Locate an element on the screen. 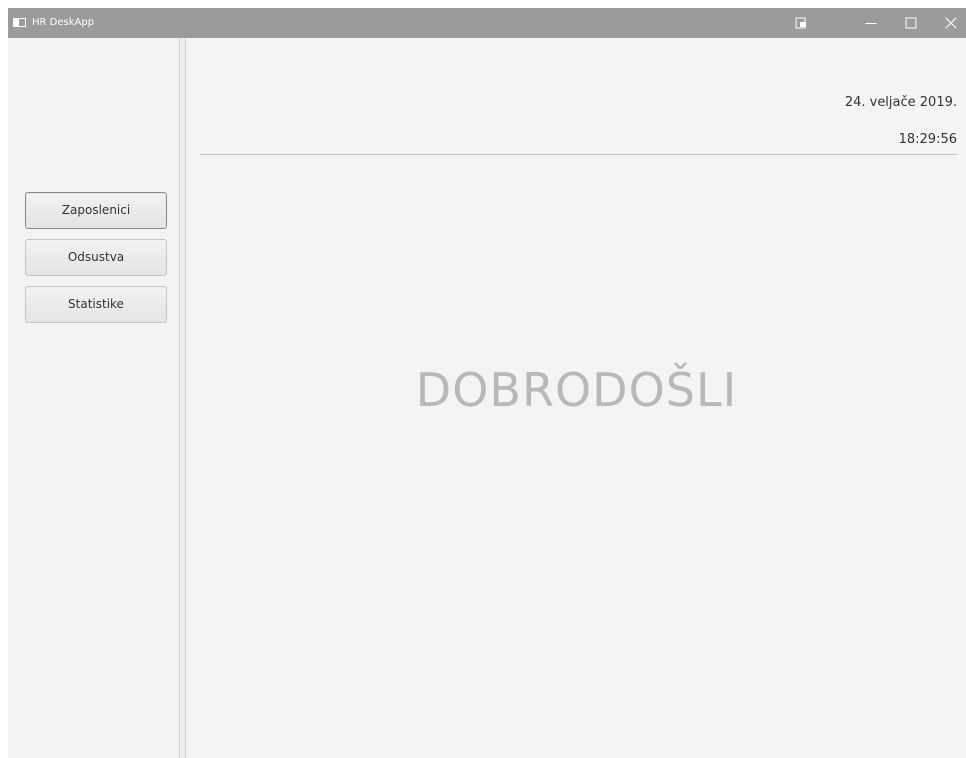 This screenshot has width=966, height=758. sidebar-item-odsustva: Odsustva is located at coordinates (96, 257).